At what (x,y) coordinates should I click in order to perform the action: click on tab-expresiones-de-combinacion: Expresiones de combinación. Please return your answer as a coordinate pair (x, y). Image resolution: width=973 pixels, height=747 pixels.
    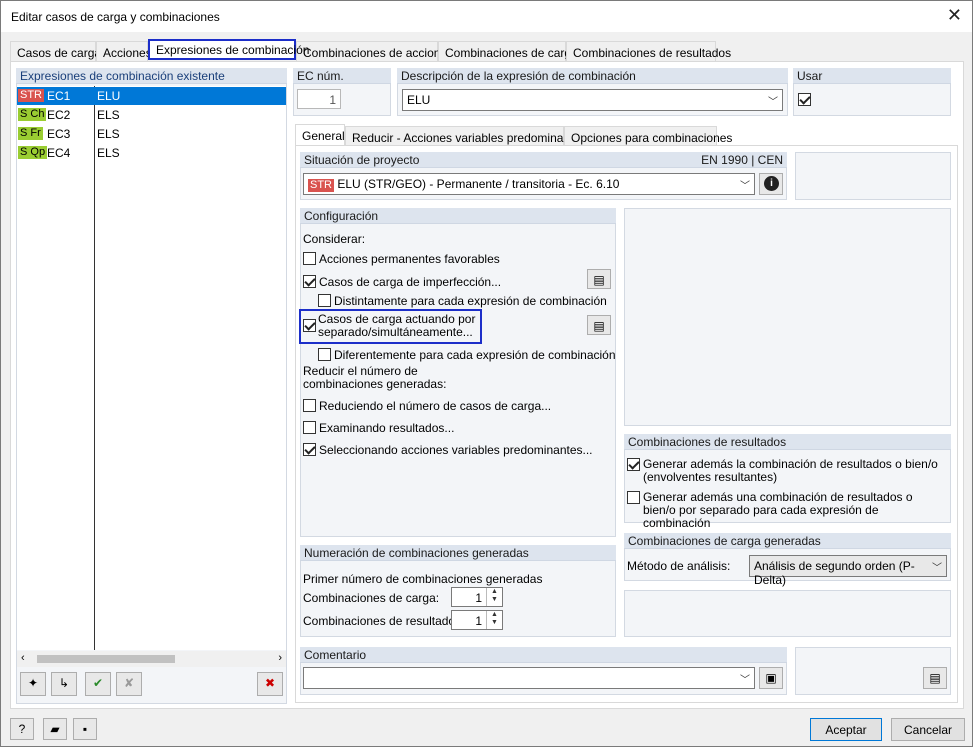
    Looking at the image, I should click on (228, 49).